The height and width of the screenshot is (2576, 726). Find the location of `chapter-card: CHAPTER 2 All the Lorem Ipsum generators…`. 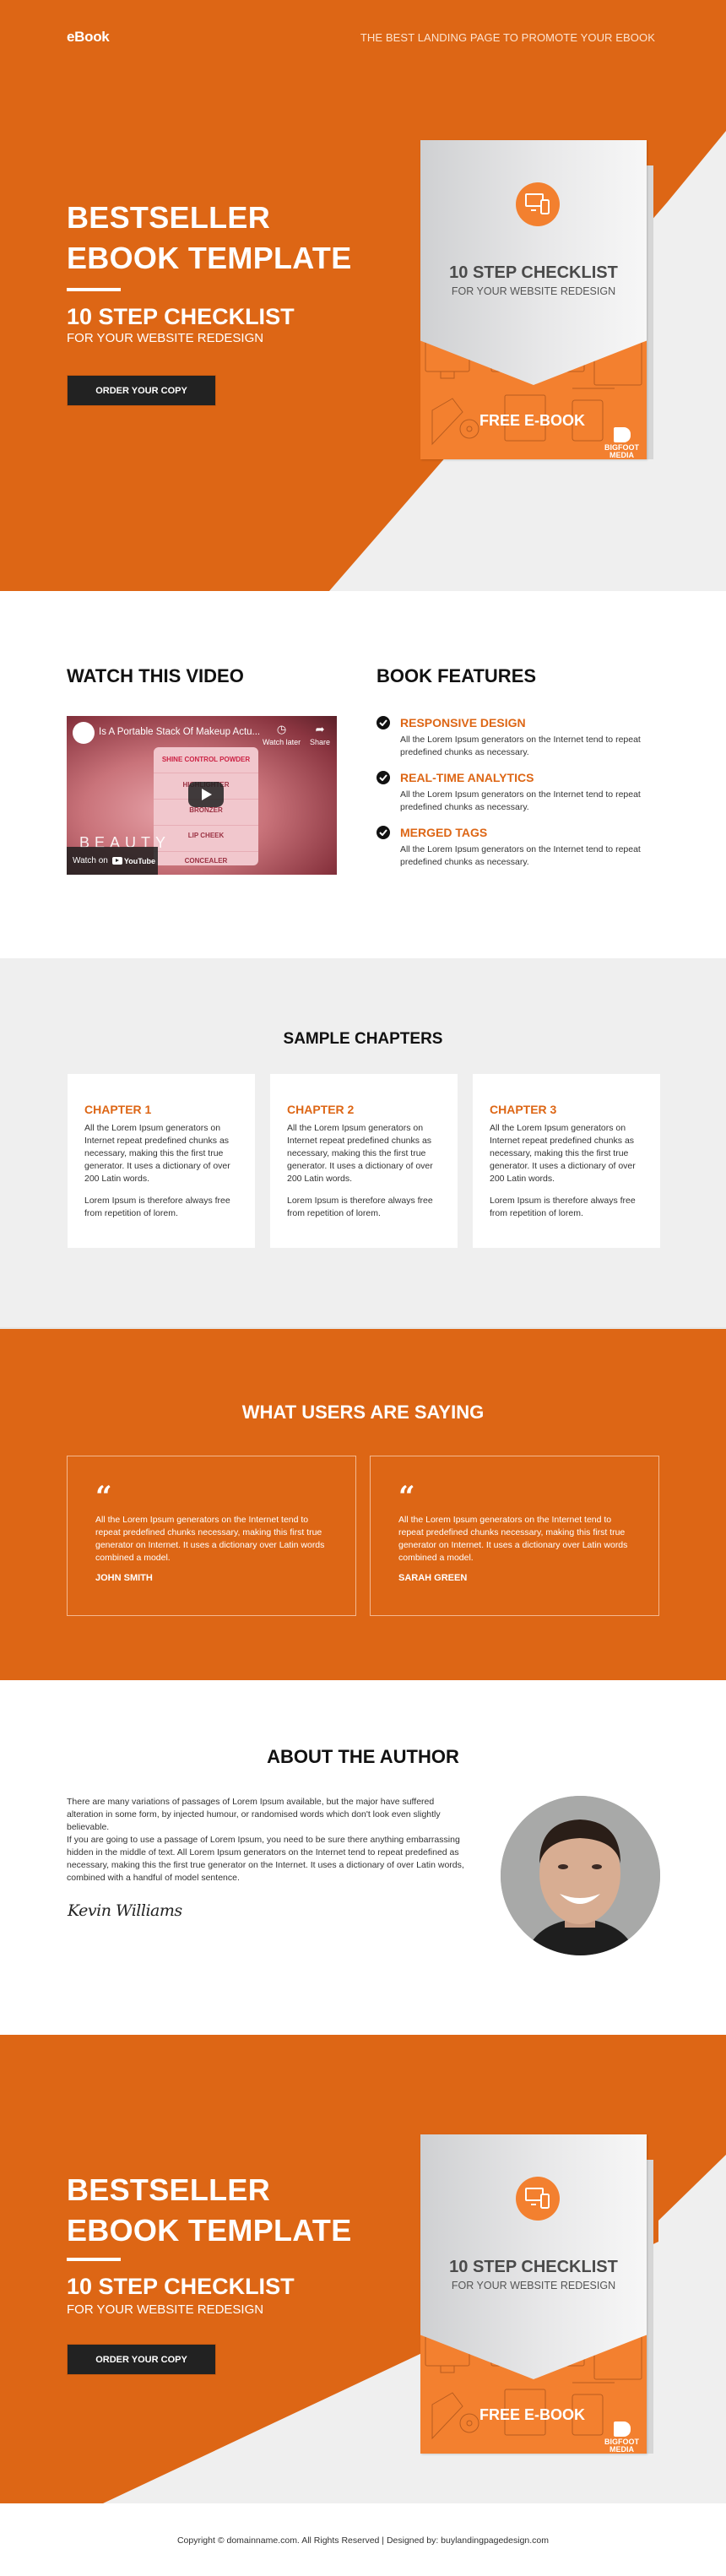

chapter-card: CHAPTER 2 All the Lorem Ipsum generators… is located at coordinates (364, 1161).